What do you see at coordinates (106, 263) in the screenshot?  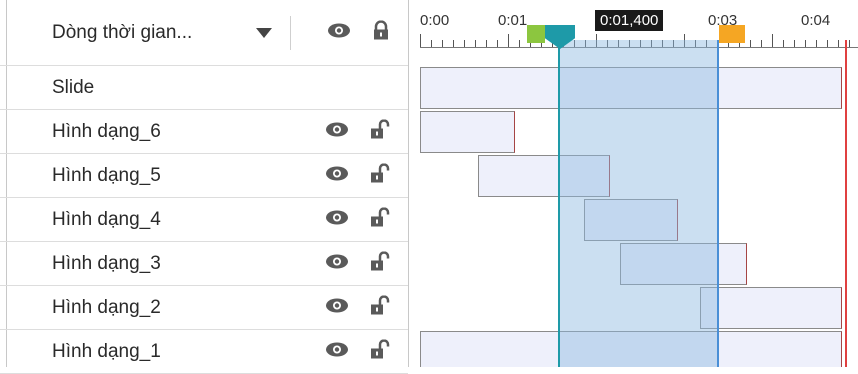 I see `layer-name: Hình dạng_3` at bounding box center [106, 263].